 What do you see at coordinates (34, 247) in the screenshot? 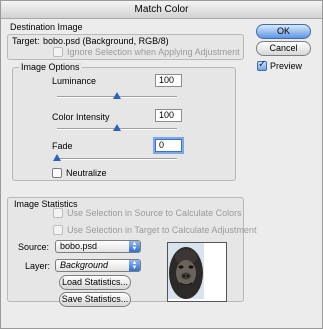
I see `source-label: Source:` at bounding box center [34, 247].